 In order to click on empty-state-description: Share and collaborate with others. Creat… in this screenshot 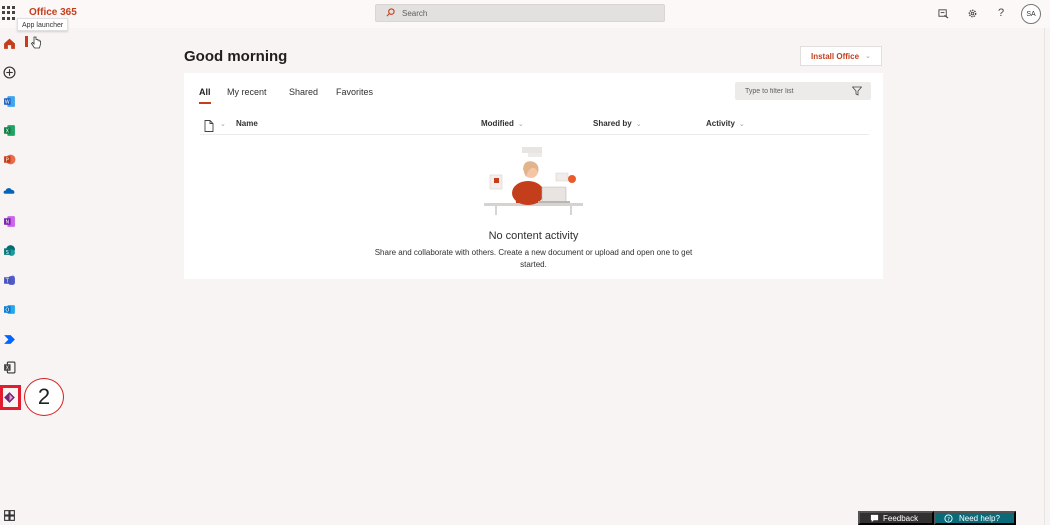, I will do `click(533, 258)`.